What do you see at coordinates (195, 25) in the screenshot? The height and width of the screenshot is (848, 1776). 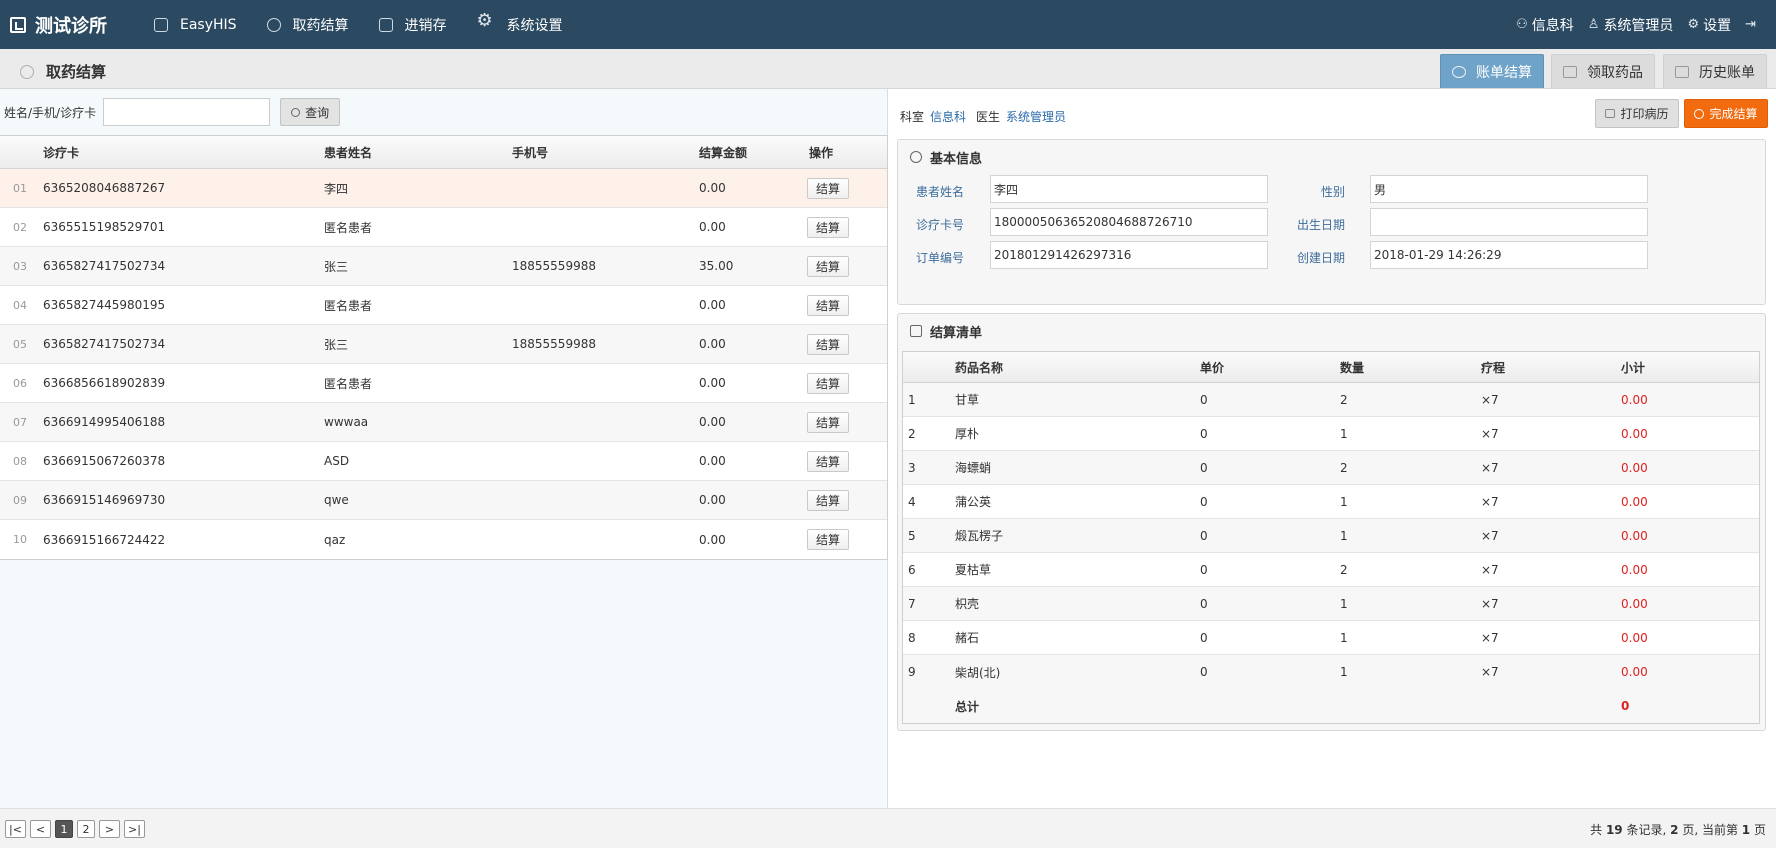 I see `nav-item-easyhis: EasyHIS` at bounding box center [195, 25].